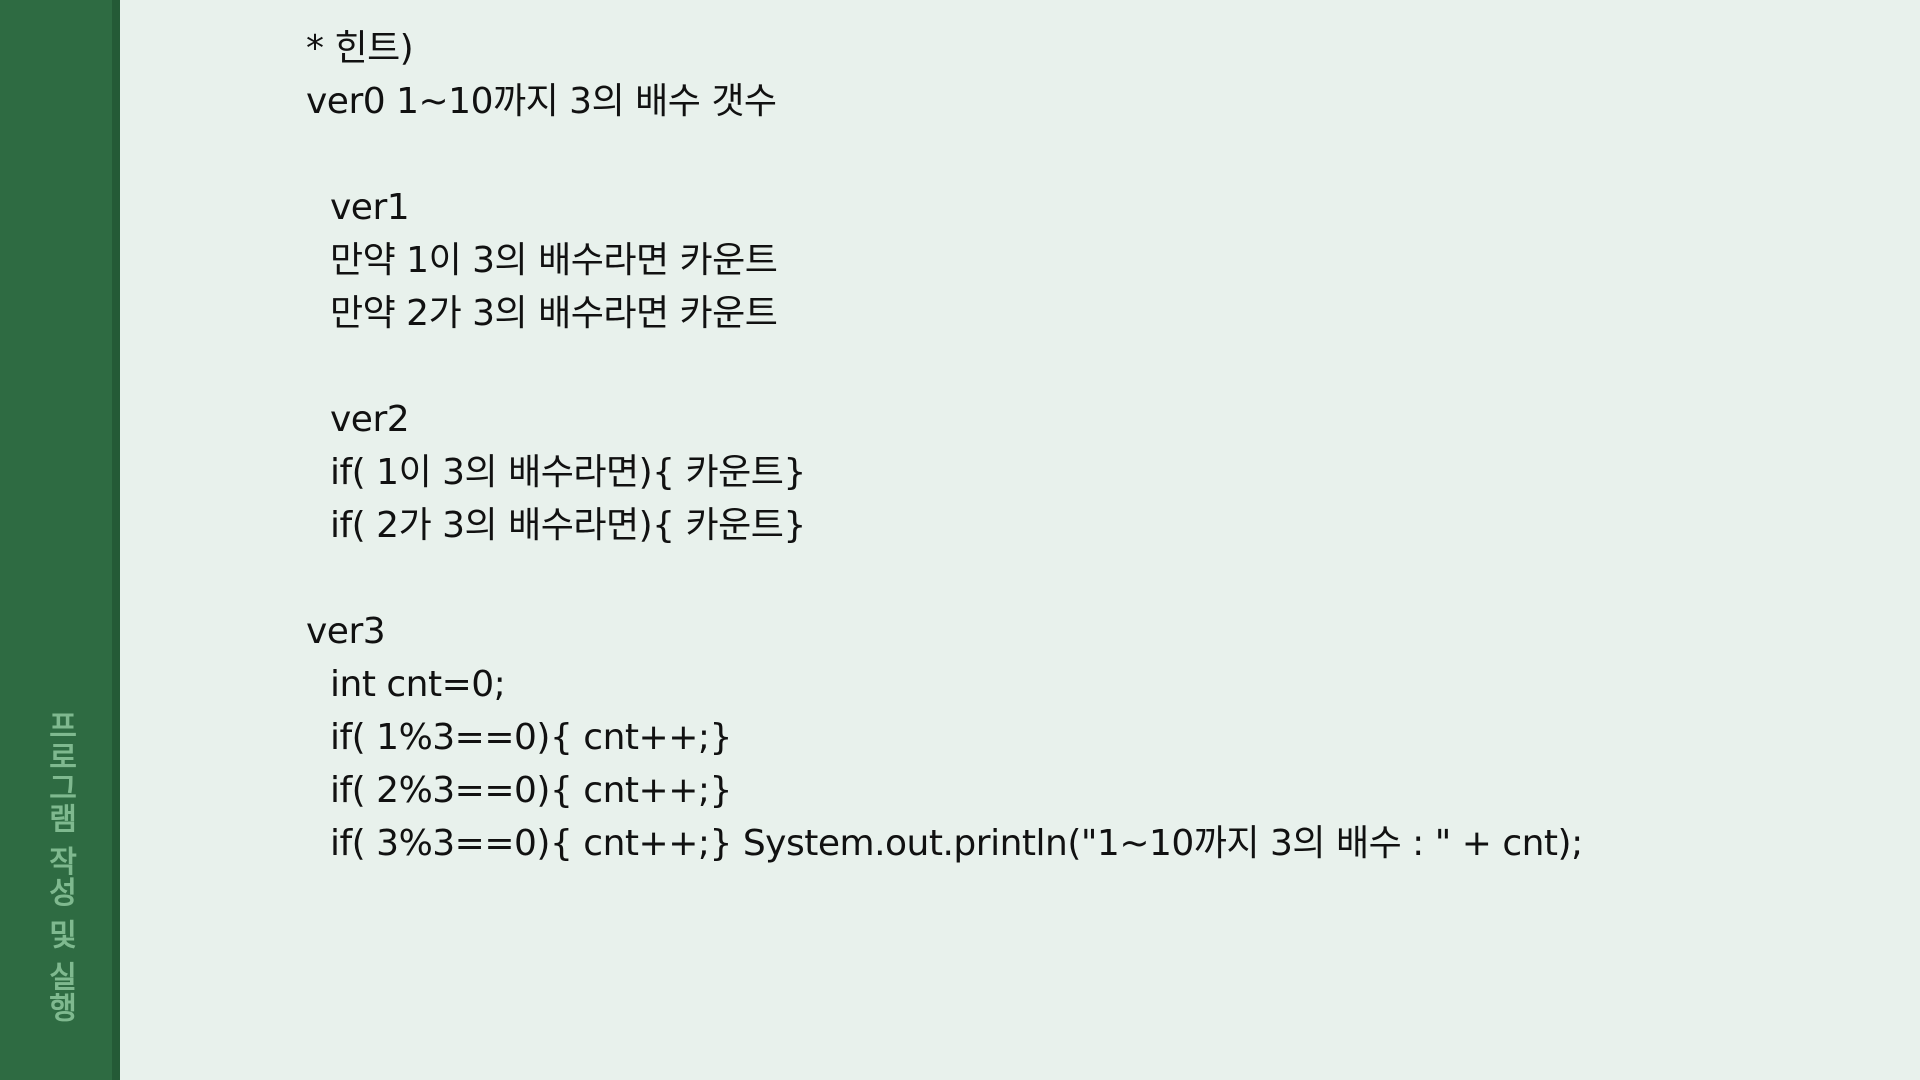 The width and height of the screenshot is (1920, 1080). What do you see at coordinates (554, 260) in the screenshot?
I see `ver1-line: 만약 1이 3의 배수라면 카운트` at bounding box center [554, 260].